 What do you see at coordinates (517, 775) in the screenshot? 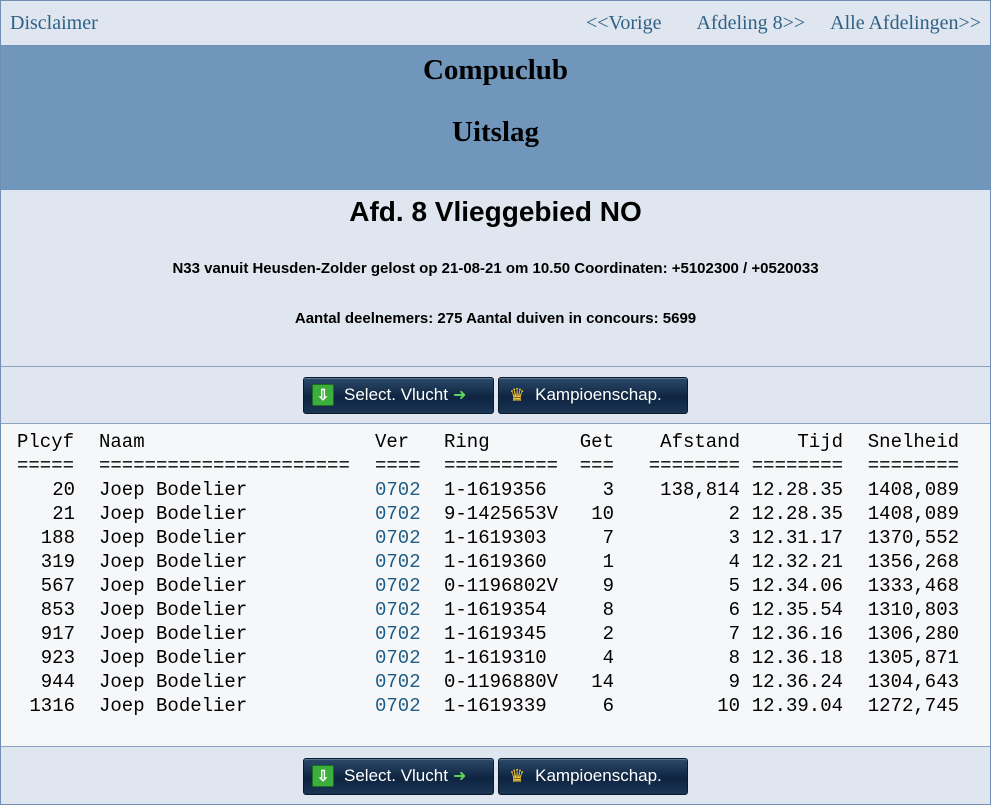
I see `crown-icon: ♛` at bounding box center [517, 775].